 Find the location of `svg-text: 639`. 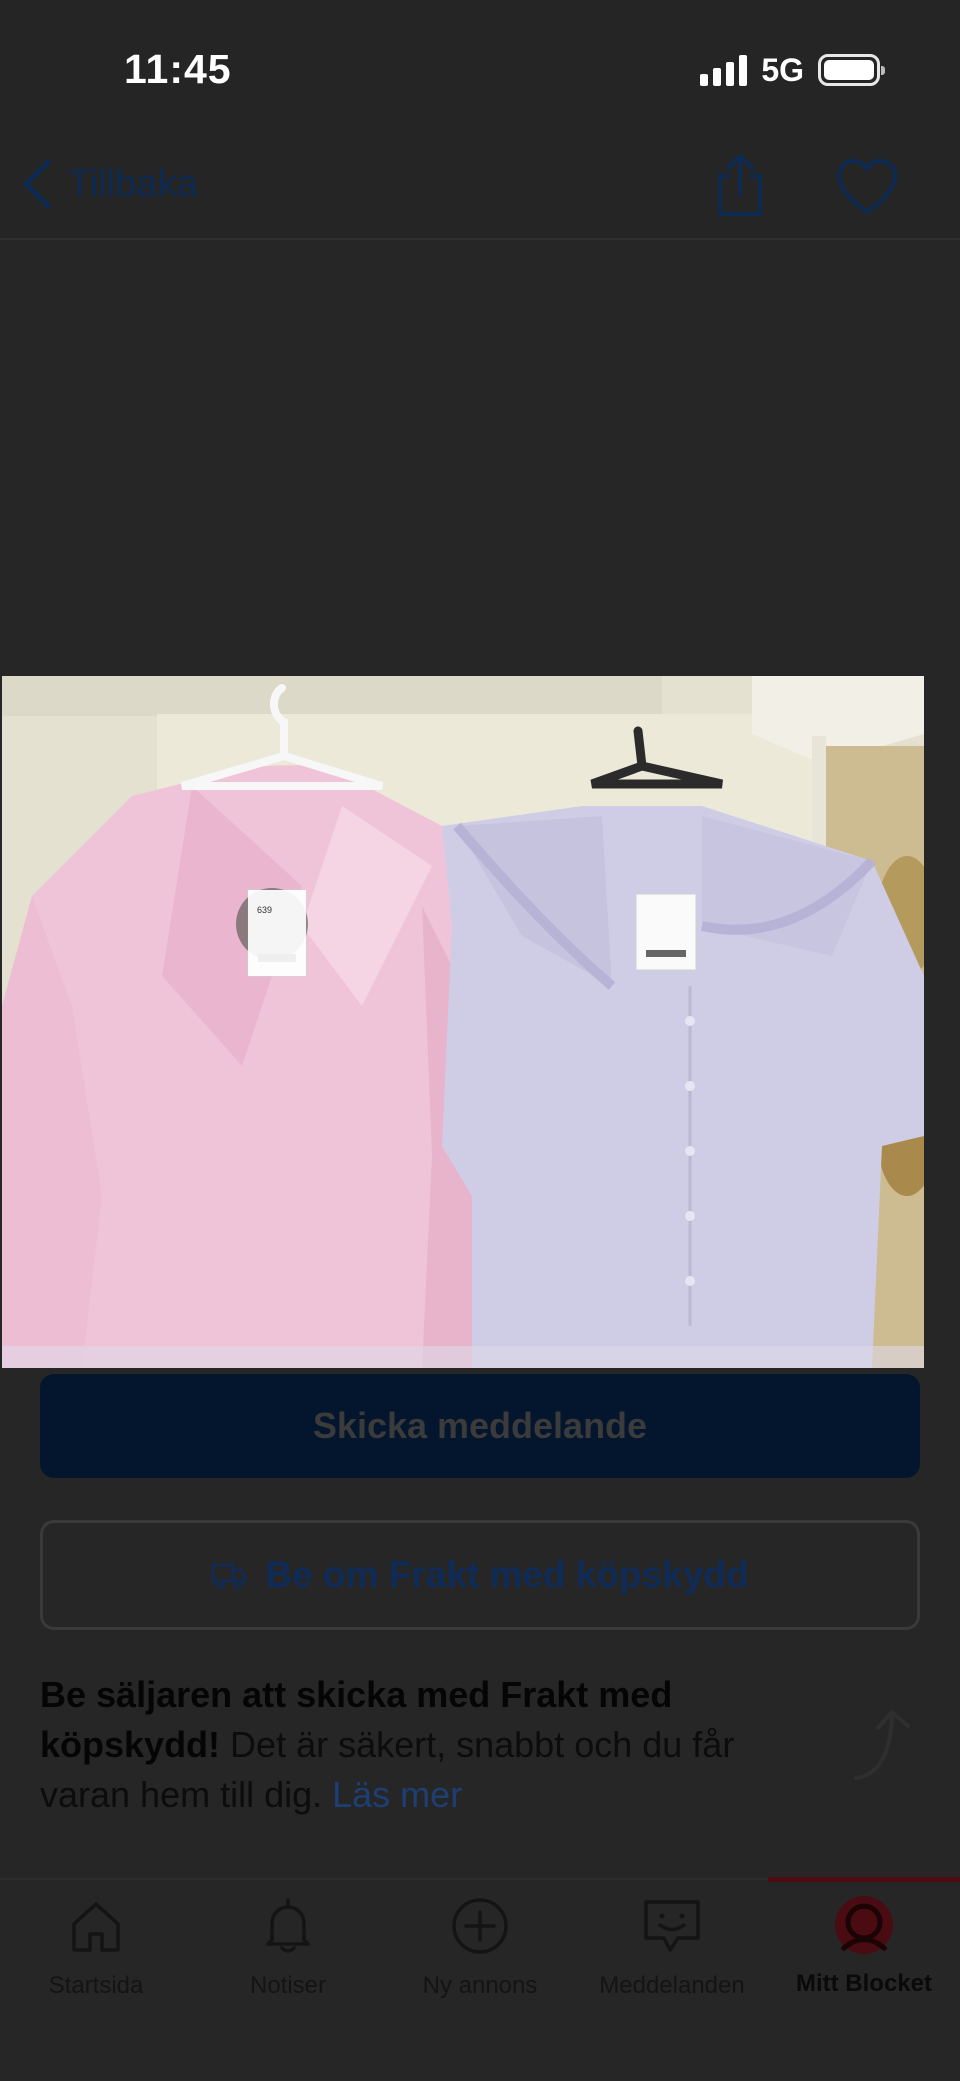

svg-text: 639 is located at coordinates (264, 910).